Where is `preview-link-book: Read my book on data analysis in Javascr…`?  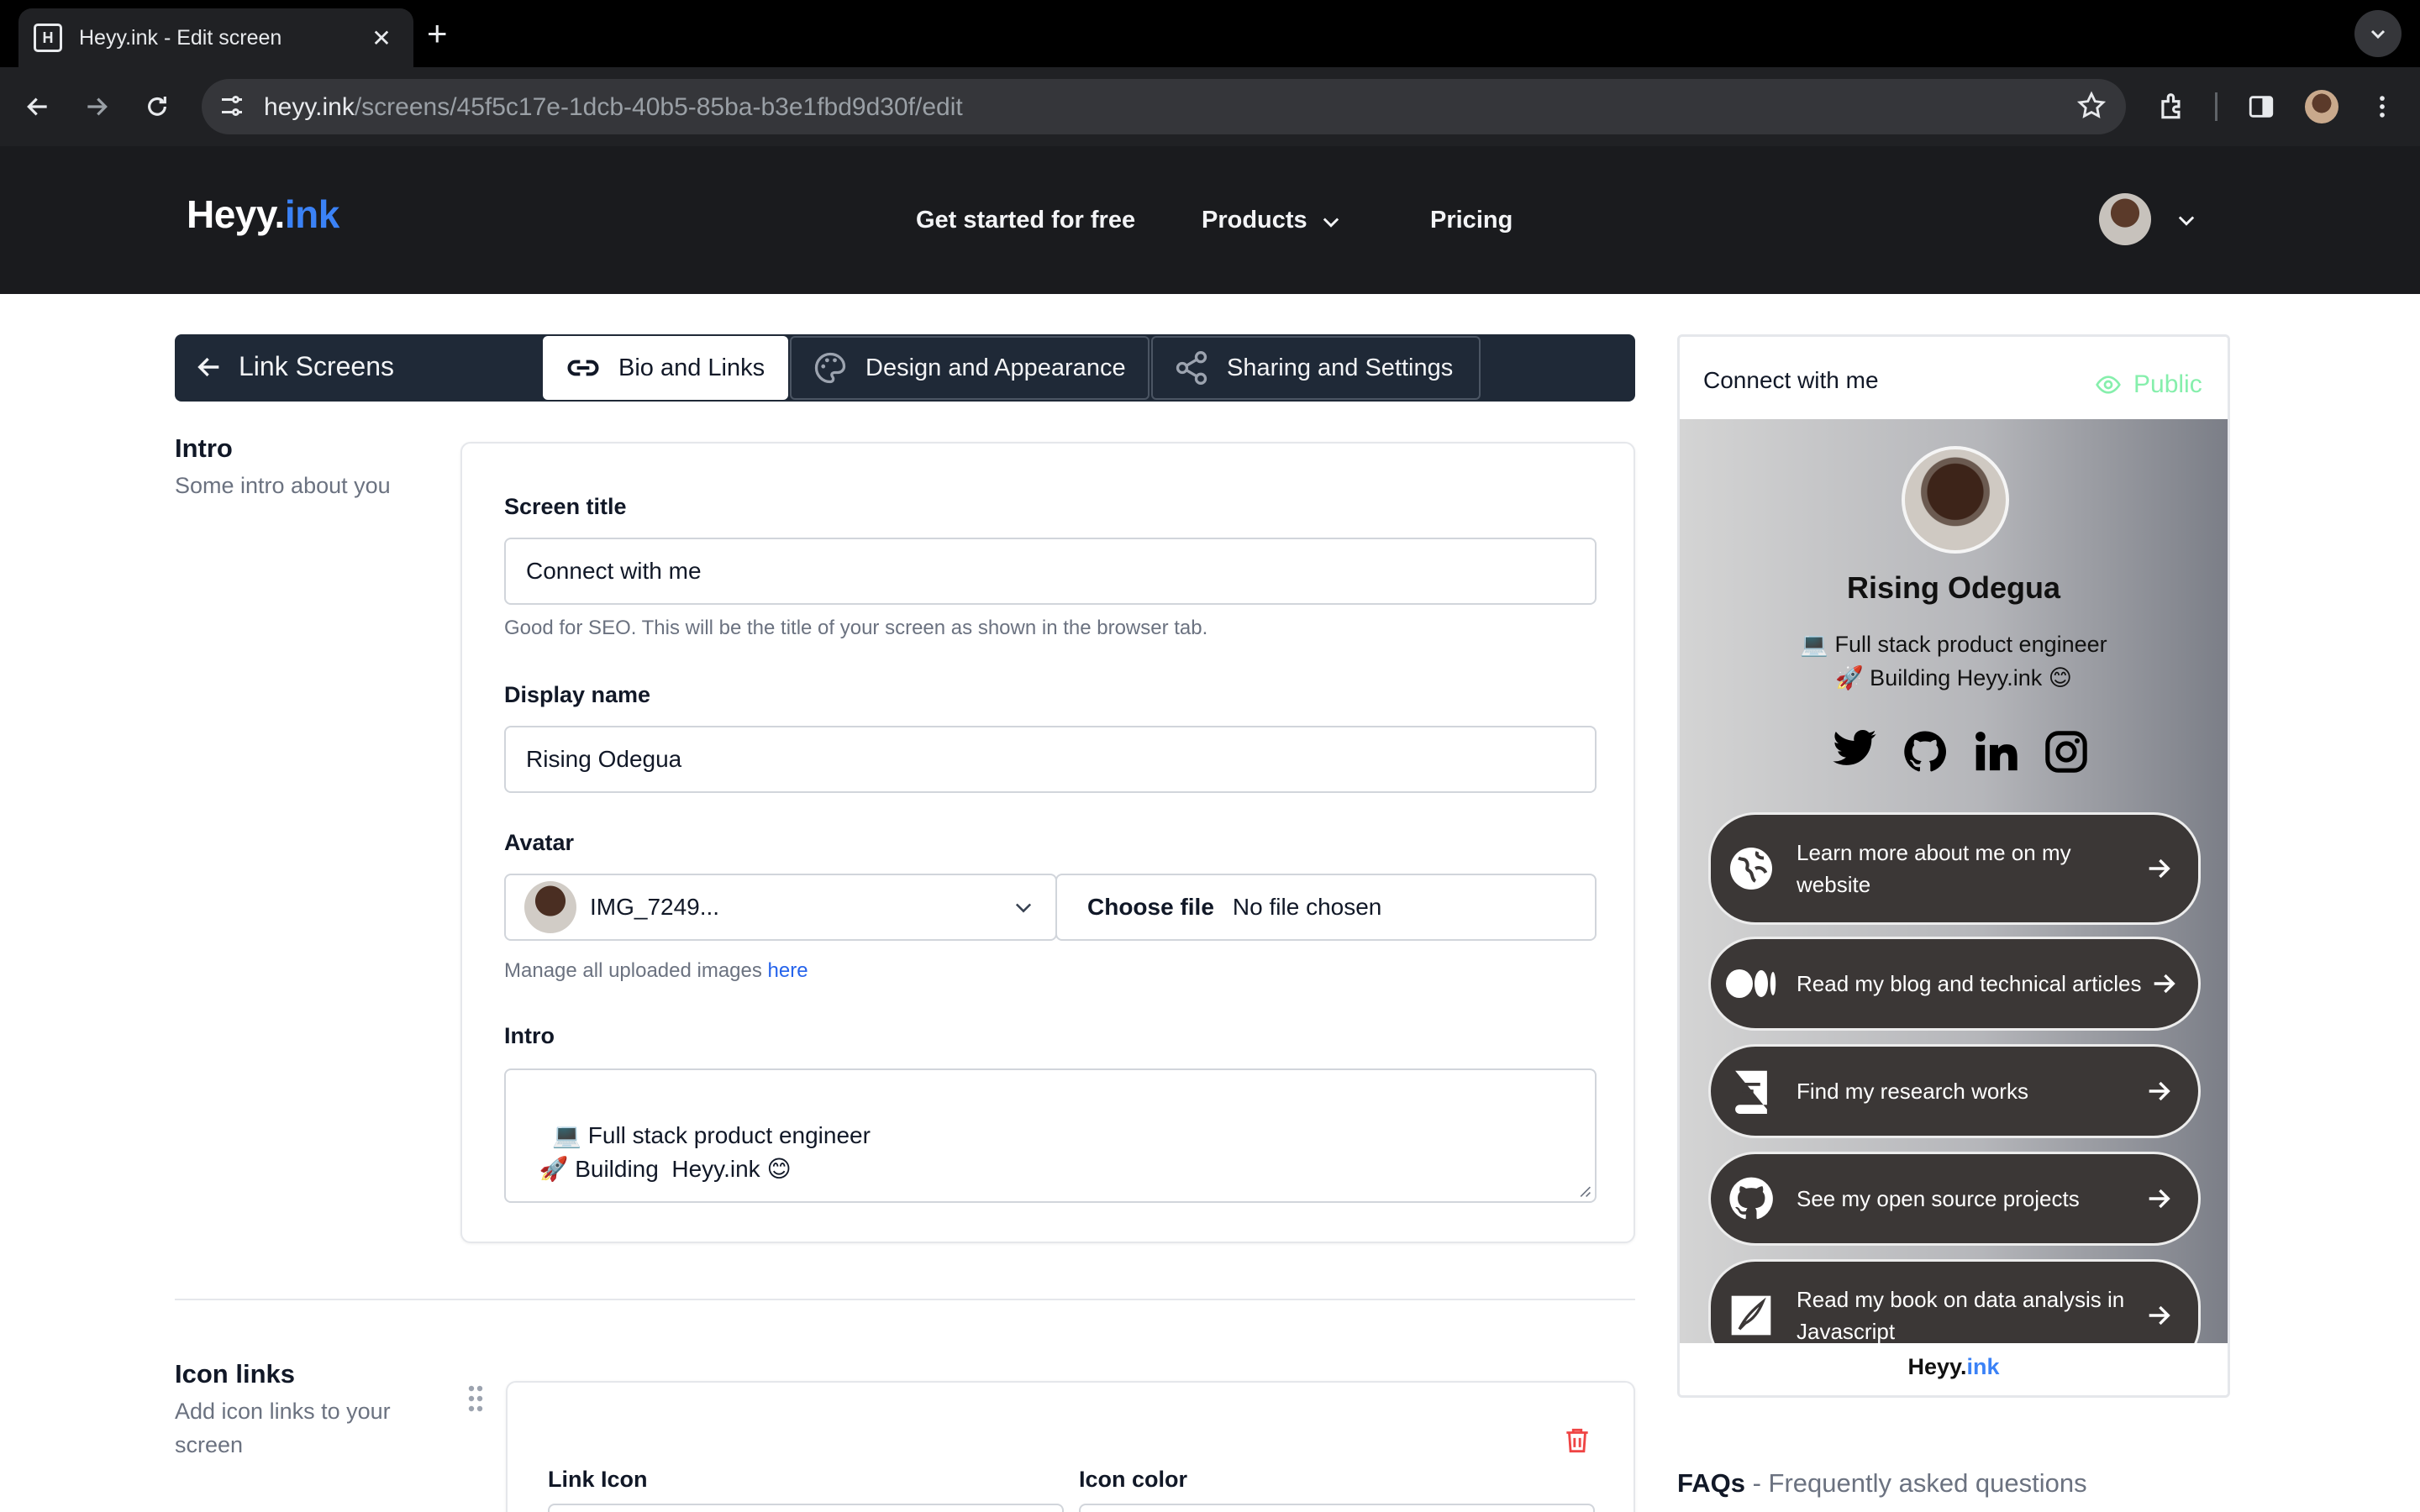
preview-link-book: Read my book on data analysis in Javascr… is located at coordinates (1954, 1301).